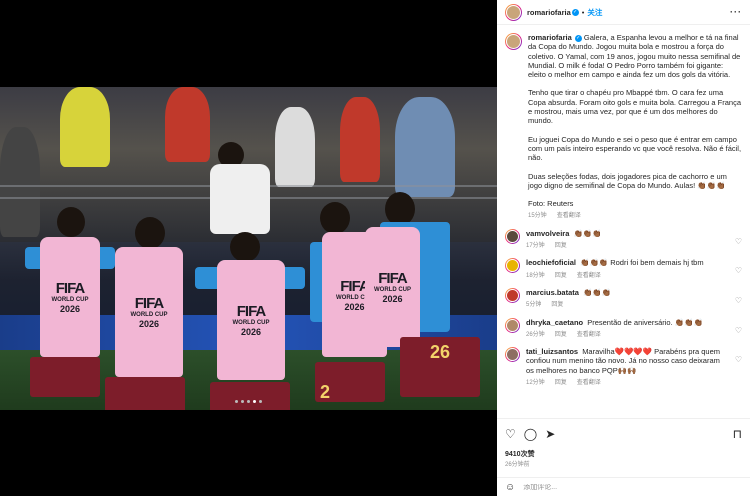 This screenshot has height=496, width=750. I want to click on caption-username: romariofaria, so click(550, 37).